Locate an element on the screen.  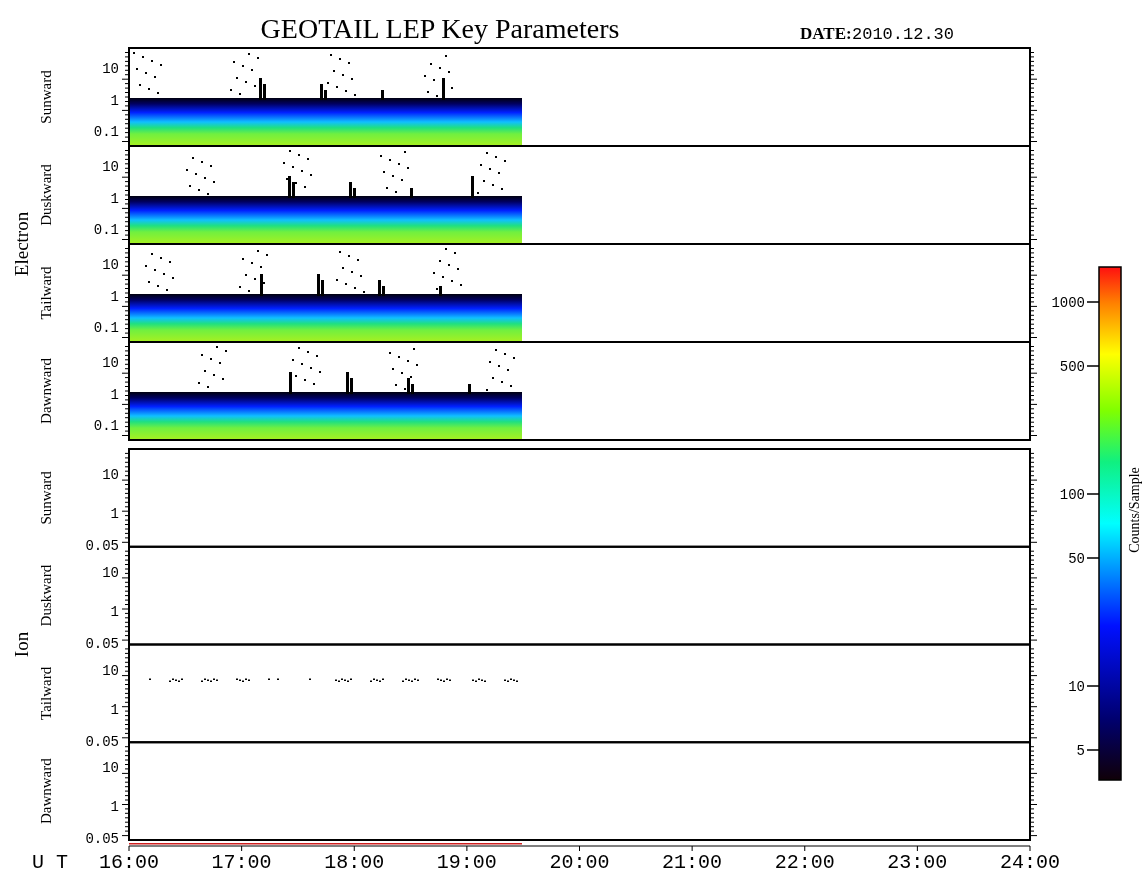
colorbar-tick-label: 50 is located at coordinates (1076, 559).